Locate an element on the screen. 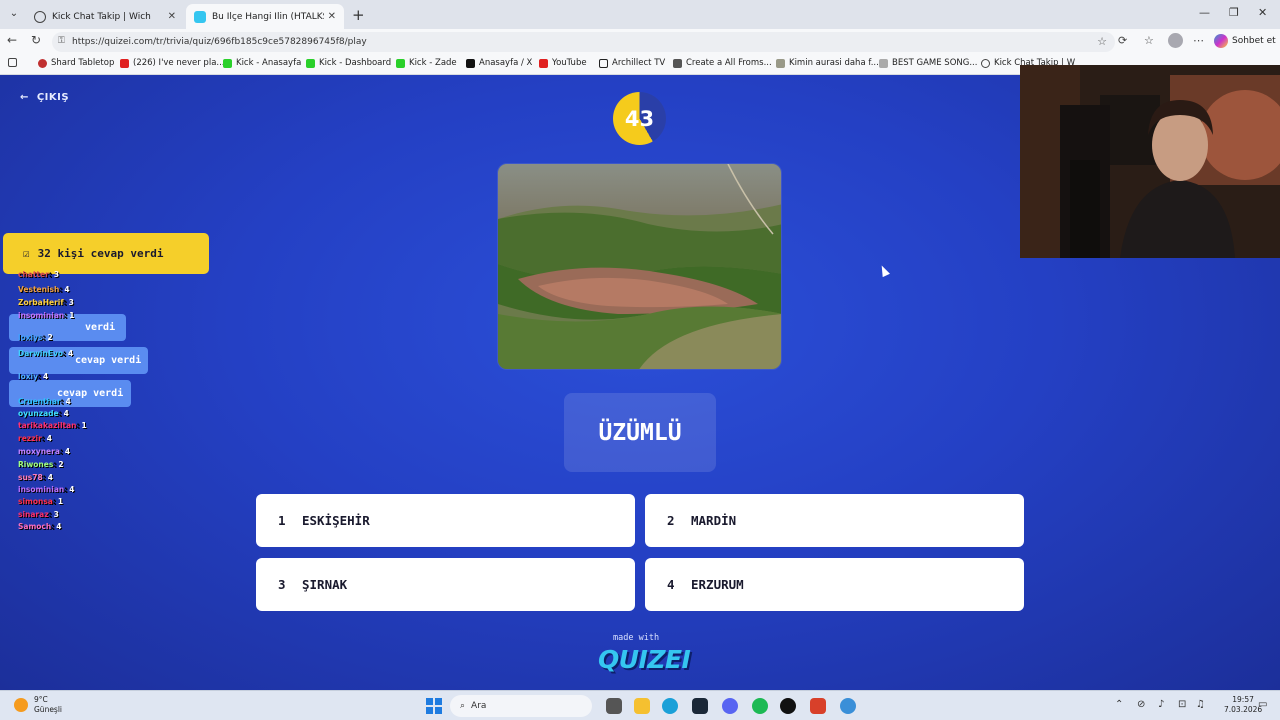  chat-username: tarikakaziltan is located at coordinates (47, 425).